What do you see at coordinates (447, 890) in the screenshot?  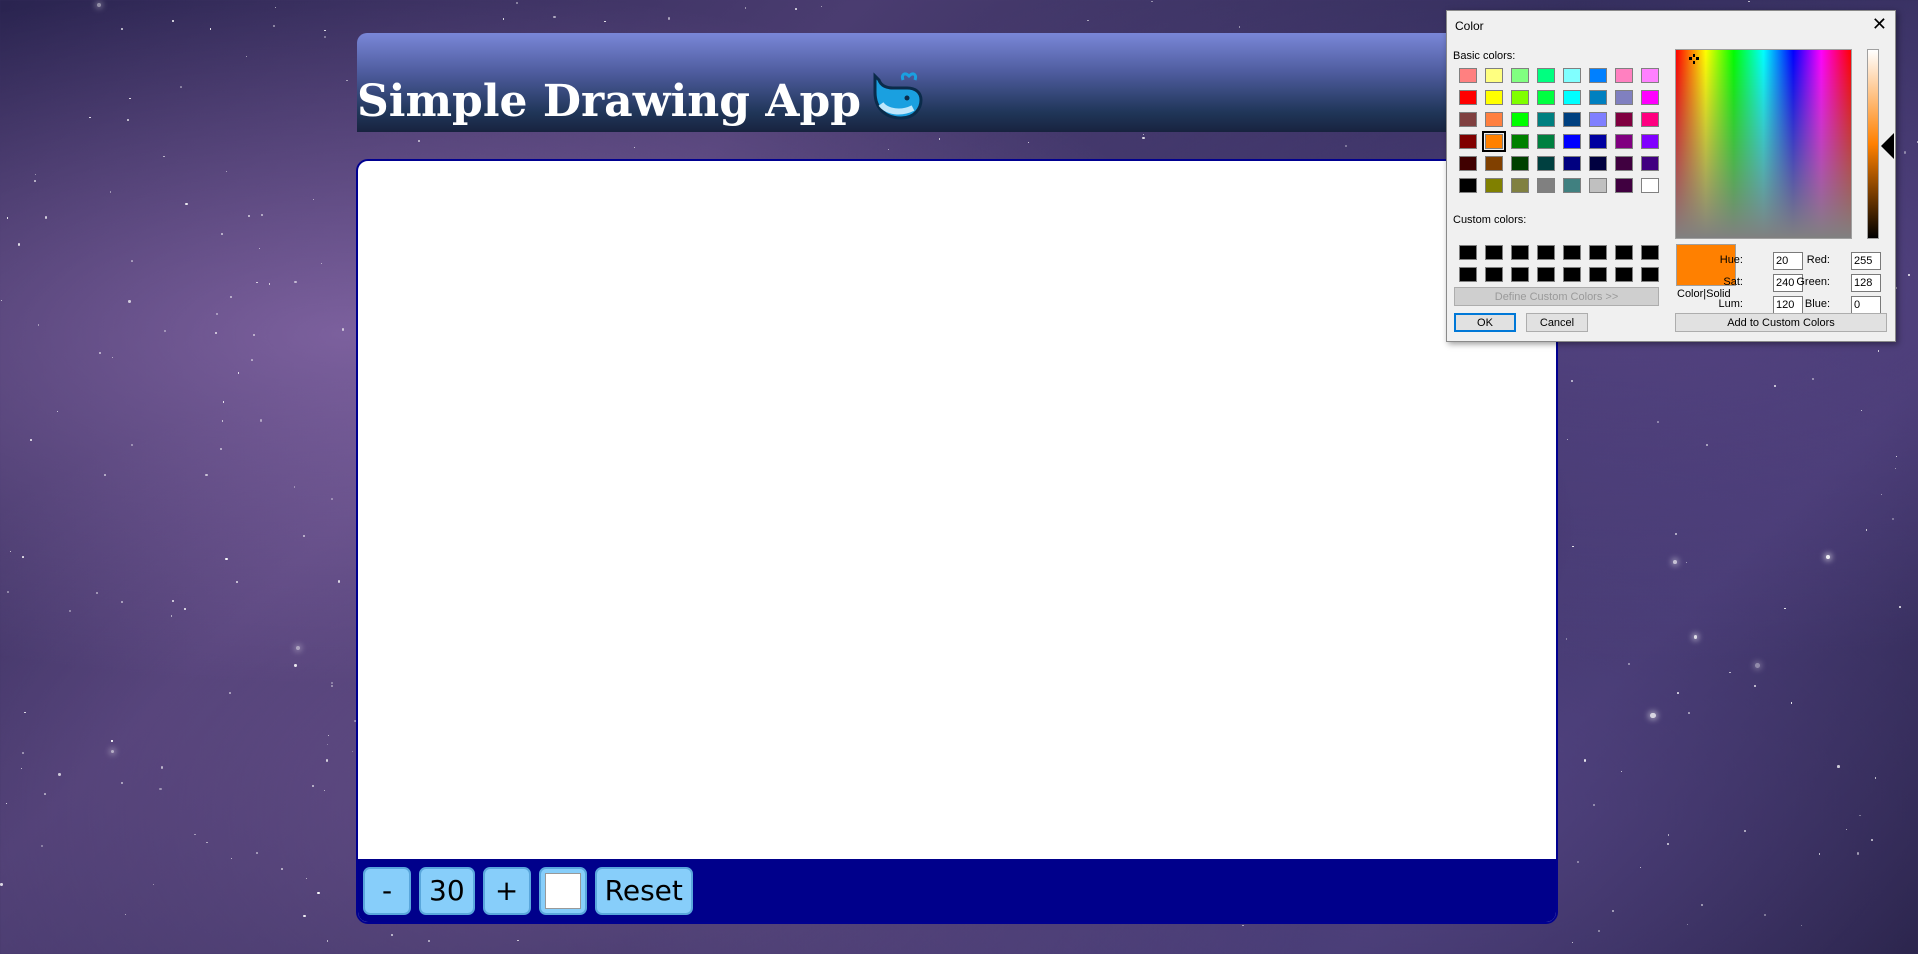 I see `brush-size-display: 30` at bounding box center [447, 890].